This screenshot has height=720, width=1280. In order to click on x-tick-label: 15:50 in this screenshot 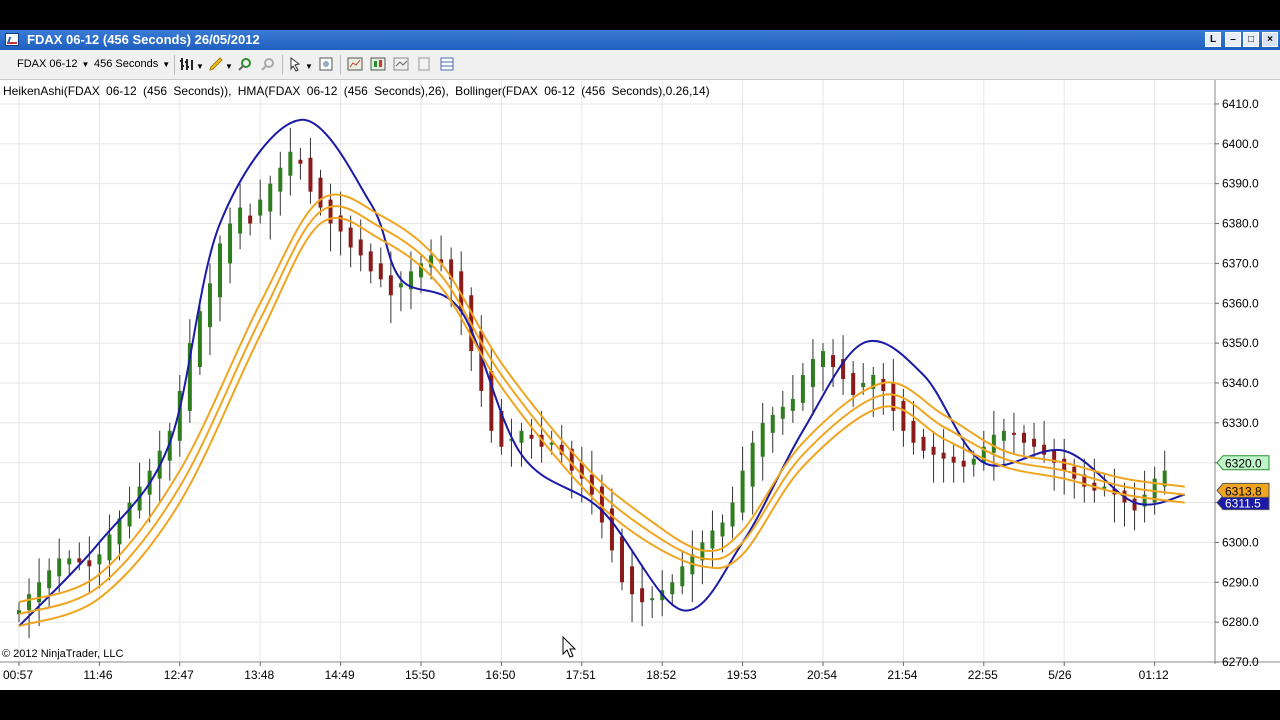, I will do `click(420, 675)`.